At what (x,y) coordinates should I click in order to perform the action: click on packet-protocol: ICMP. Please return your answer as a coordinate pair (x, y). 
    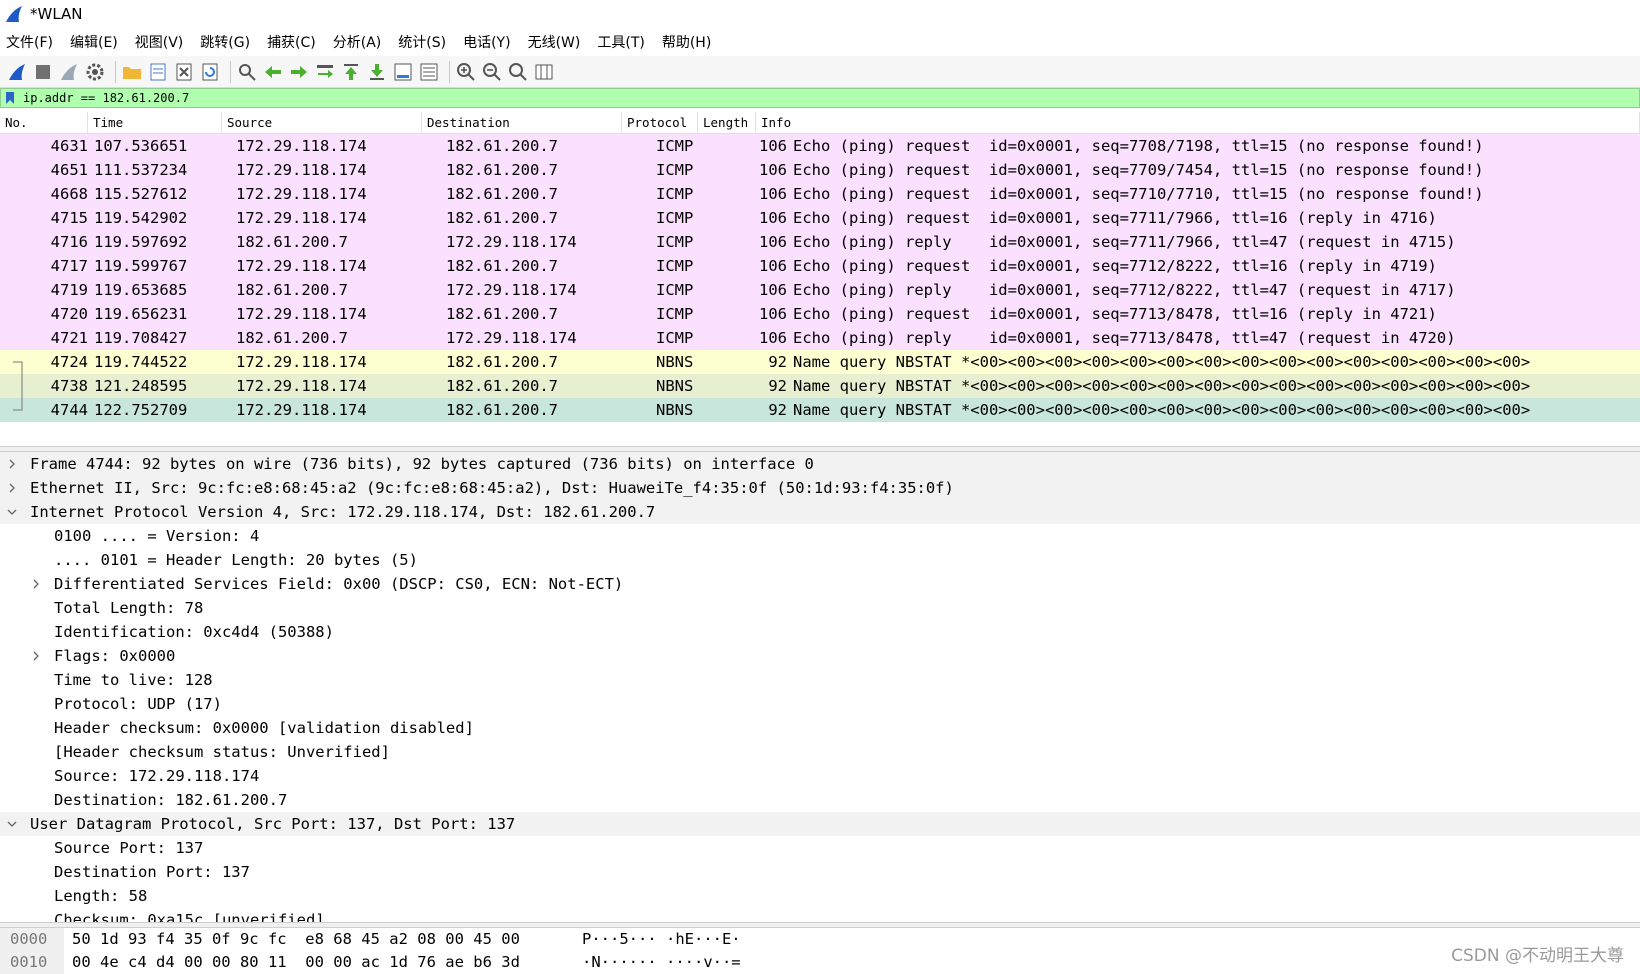
    Looking at the image, I should click on (675, 194).